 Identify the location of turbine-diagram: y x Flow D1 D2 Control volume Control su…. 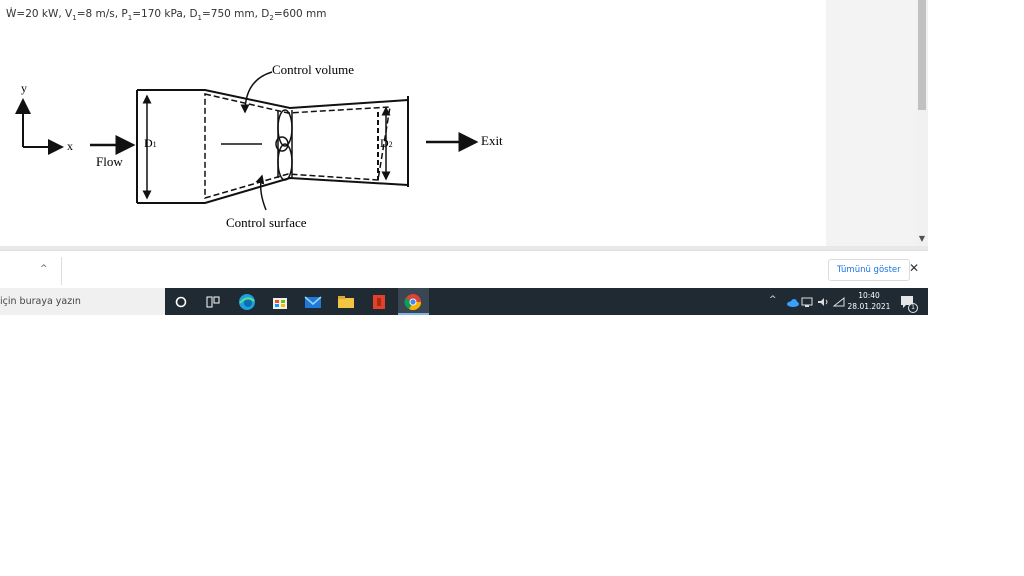
(259, 146).